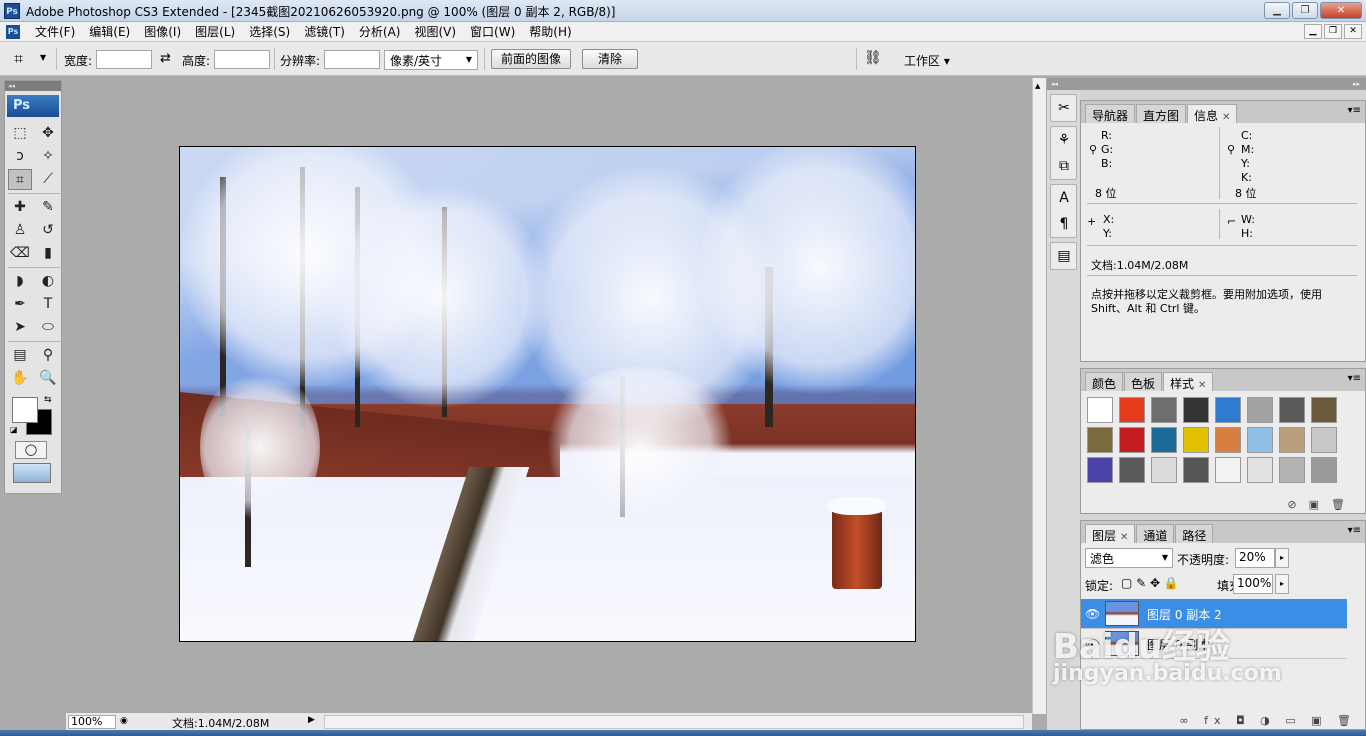  What do you see at coordinates (124, 721) in the screenshot?
I see `status-info-icon: ◉` at bounding box center [124, 721].